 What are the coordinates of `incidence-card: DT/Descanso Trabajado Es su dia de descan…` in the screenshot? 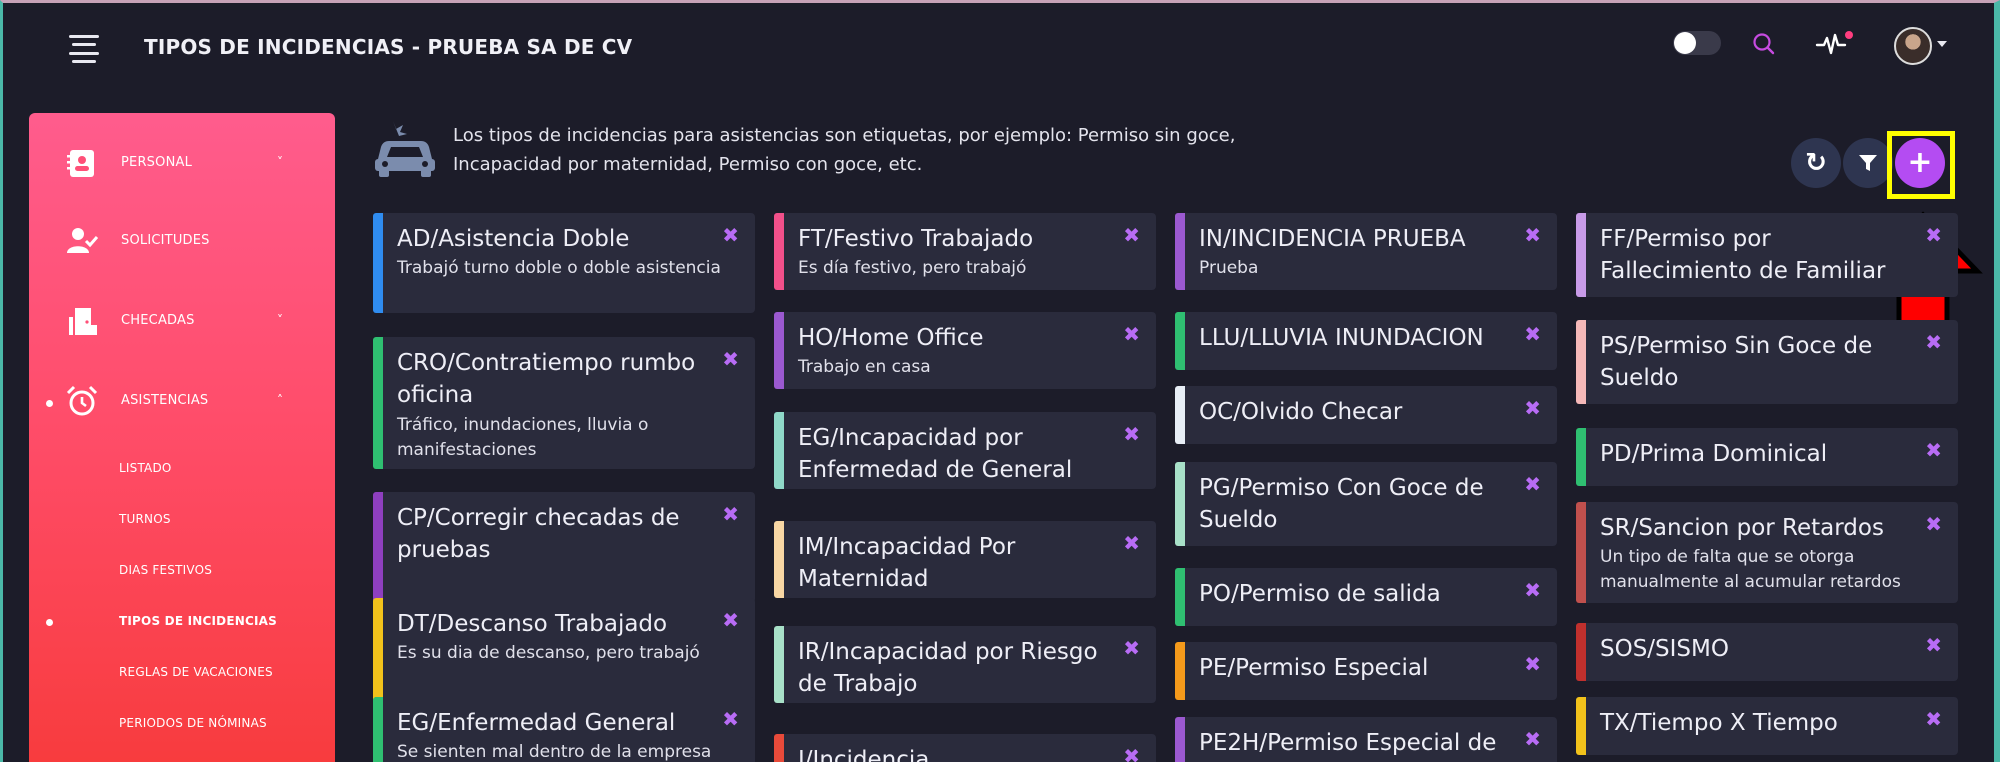 It's located at (564, 653).